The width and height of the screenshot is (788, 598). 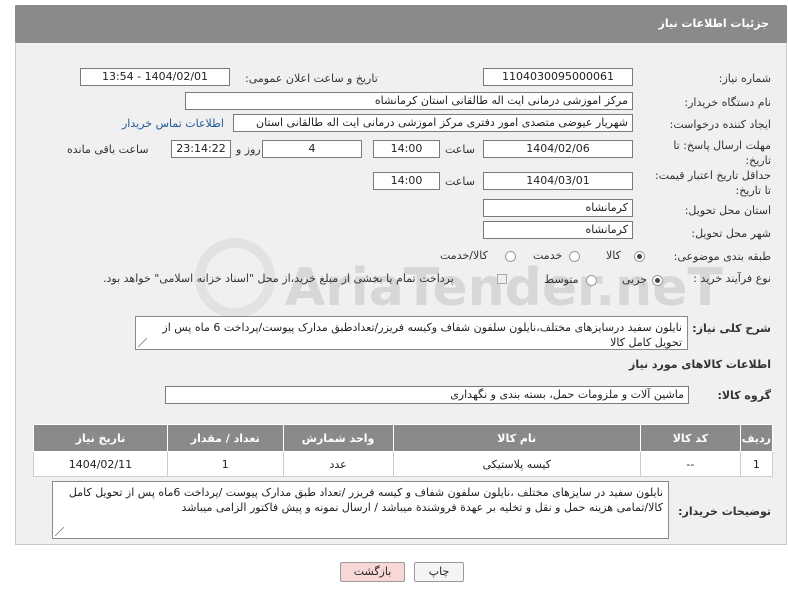 What do you see at coordinates (558, 230) in the screenshot?
I see `city-field: کرمانشاه` at bounding box center [558, 230].